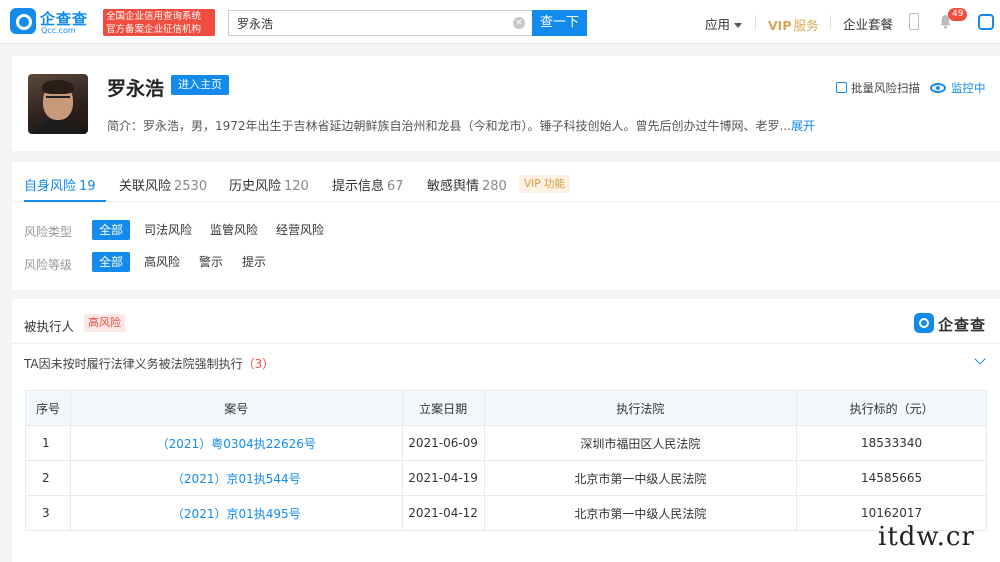 Image resolution: width=1000 pixels, height=562 pixels. I want to click on active-tab-indicator, so click(65, 201).